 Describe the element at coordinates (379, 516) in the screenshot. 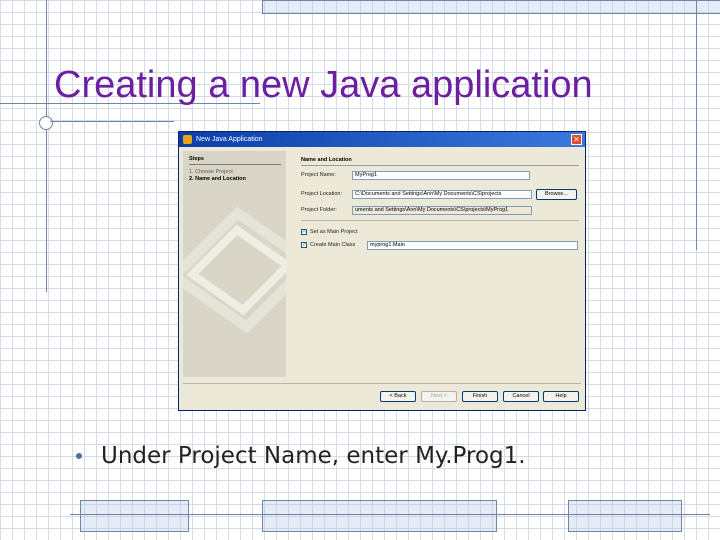

I see `footer-box-center` at that location.